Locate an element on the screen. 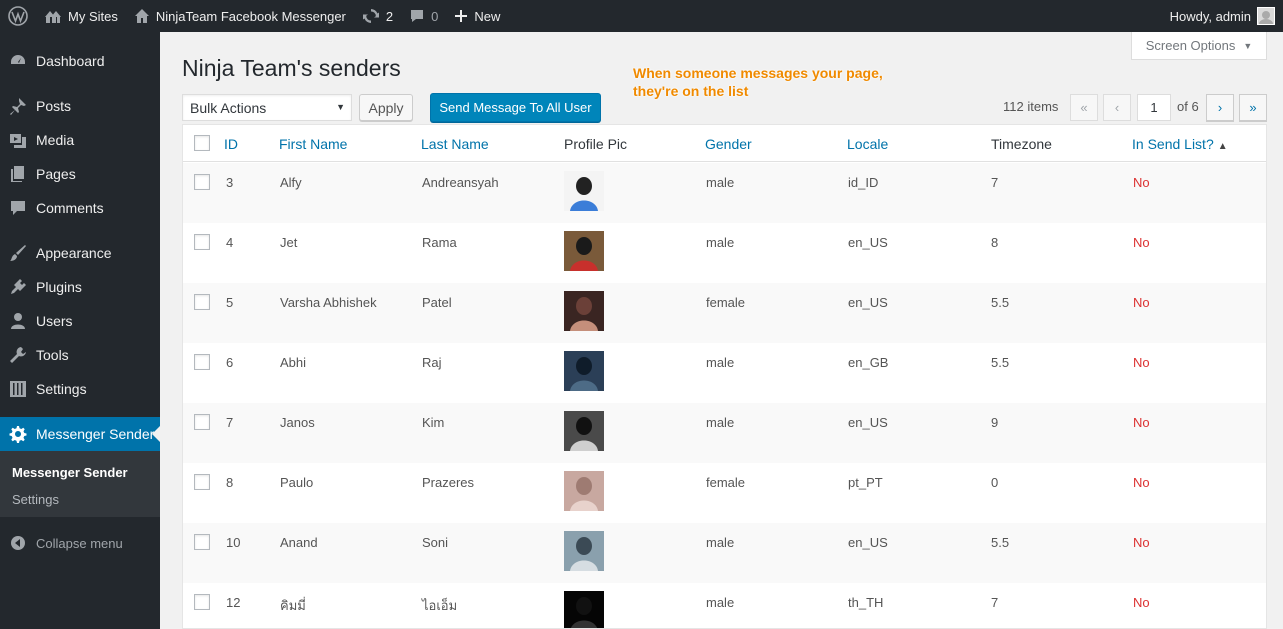 The image size is (1283, 629). submenu-item-messenger-sender: Messenger Sender is located at coordinates (70, 472).